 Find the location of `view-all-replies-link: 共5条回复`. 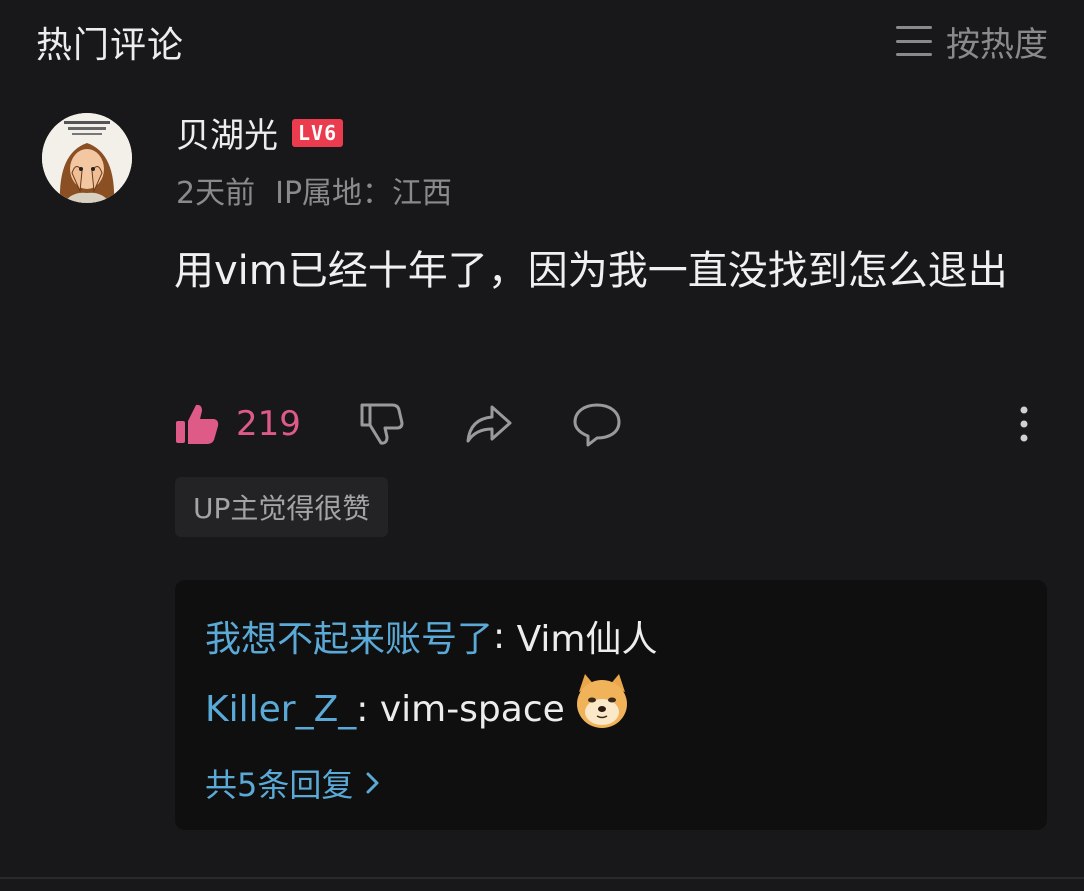

view-all-replies-link: 共5条回复 is located at coordinates (293, 783).